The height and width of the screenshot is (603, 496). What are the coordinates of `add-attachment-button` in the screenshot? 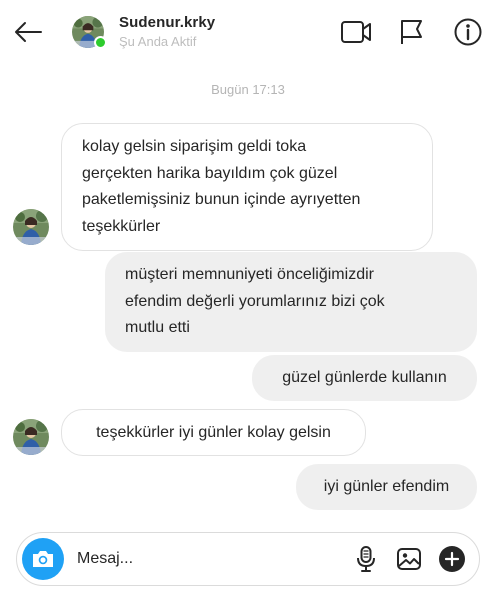 It's located at (452, 559).